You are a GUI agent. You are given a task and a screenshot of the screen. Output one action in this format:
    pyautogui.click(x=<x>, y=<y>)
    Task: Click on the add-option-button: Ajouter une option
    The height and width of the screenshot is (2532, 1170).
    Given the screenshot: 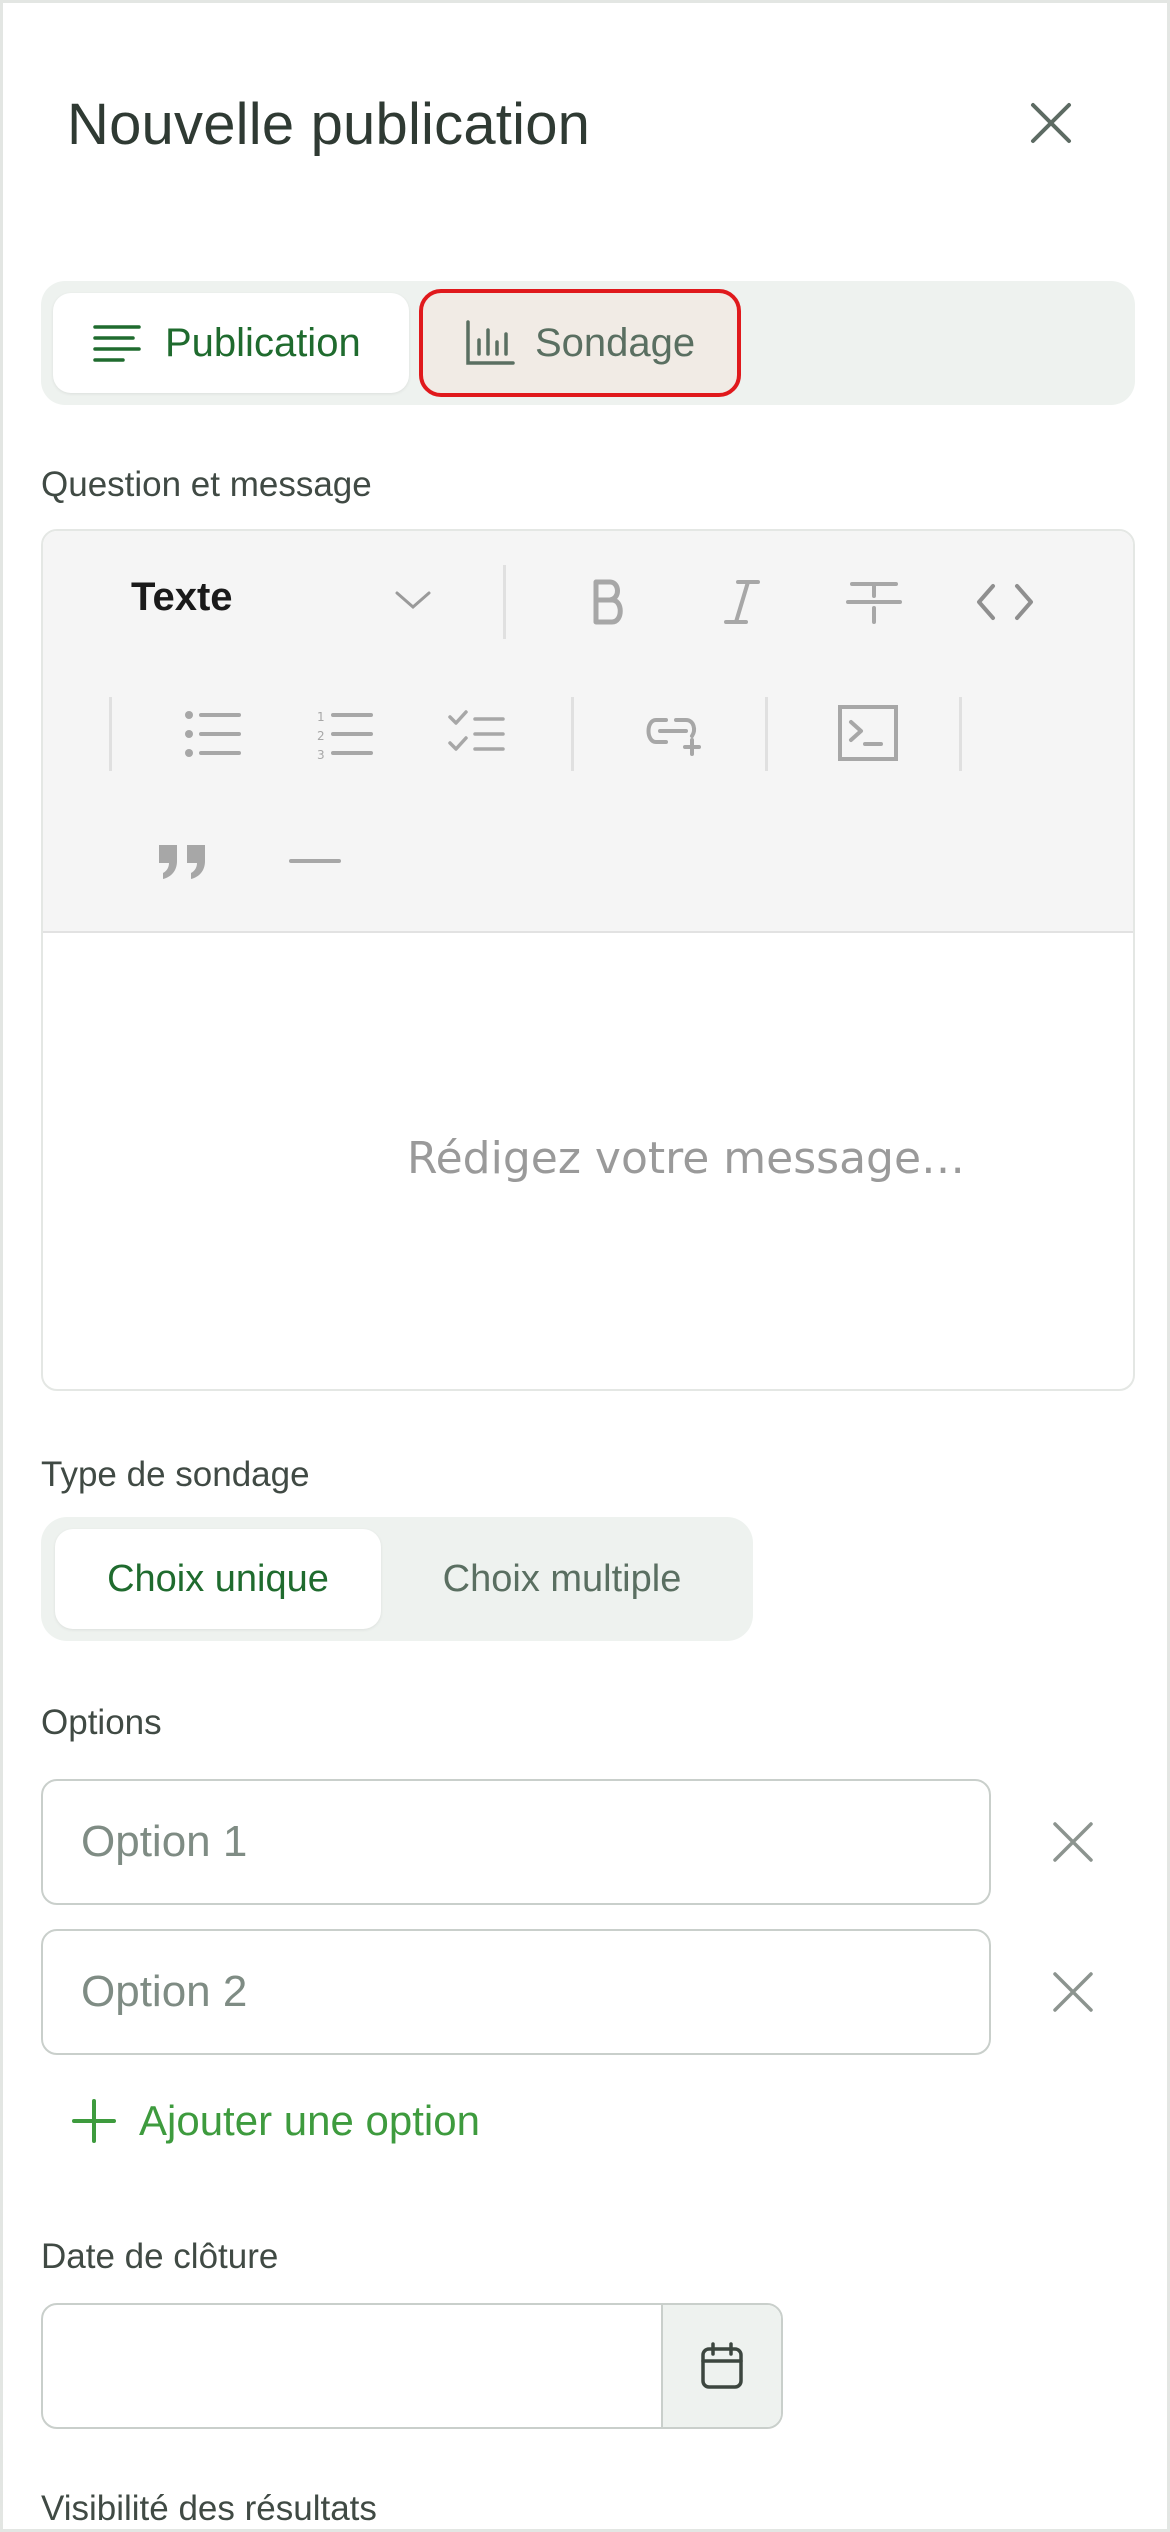 What is the action you would take?
    pyautogui.click(x=275, y=2121)
    